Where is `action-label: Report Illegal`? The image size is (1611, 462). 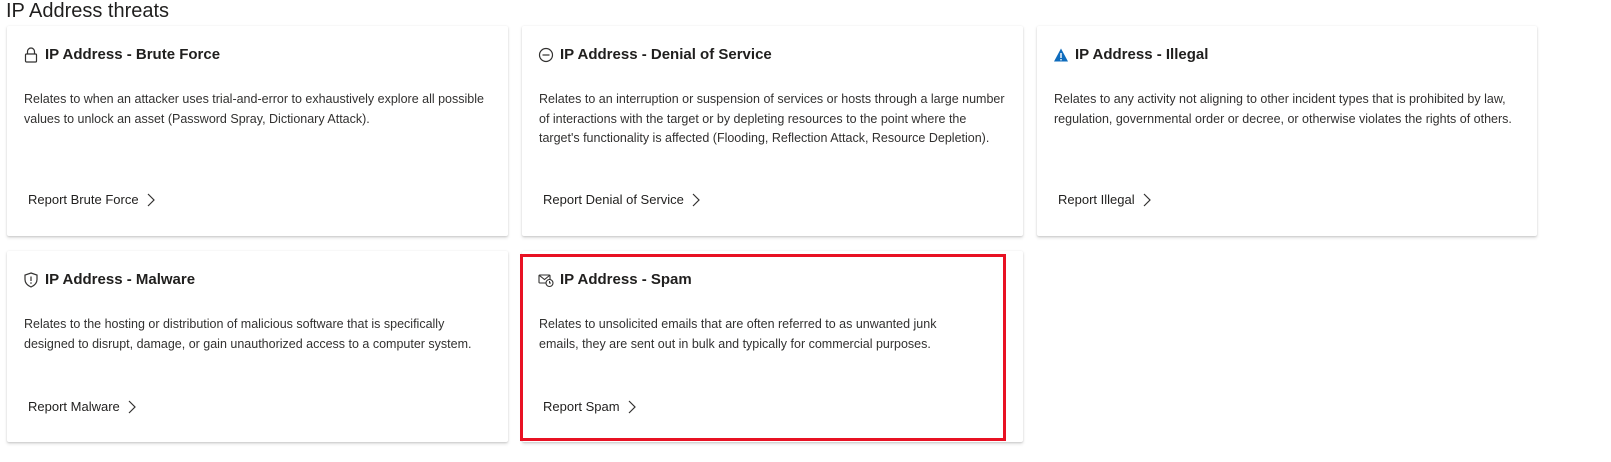
action-label: Report Illegal is located at coordinates (1096, 199).